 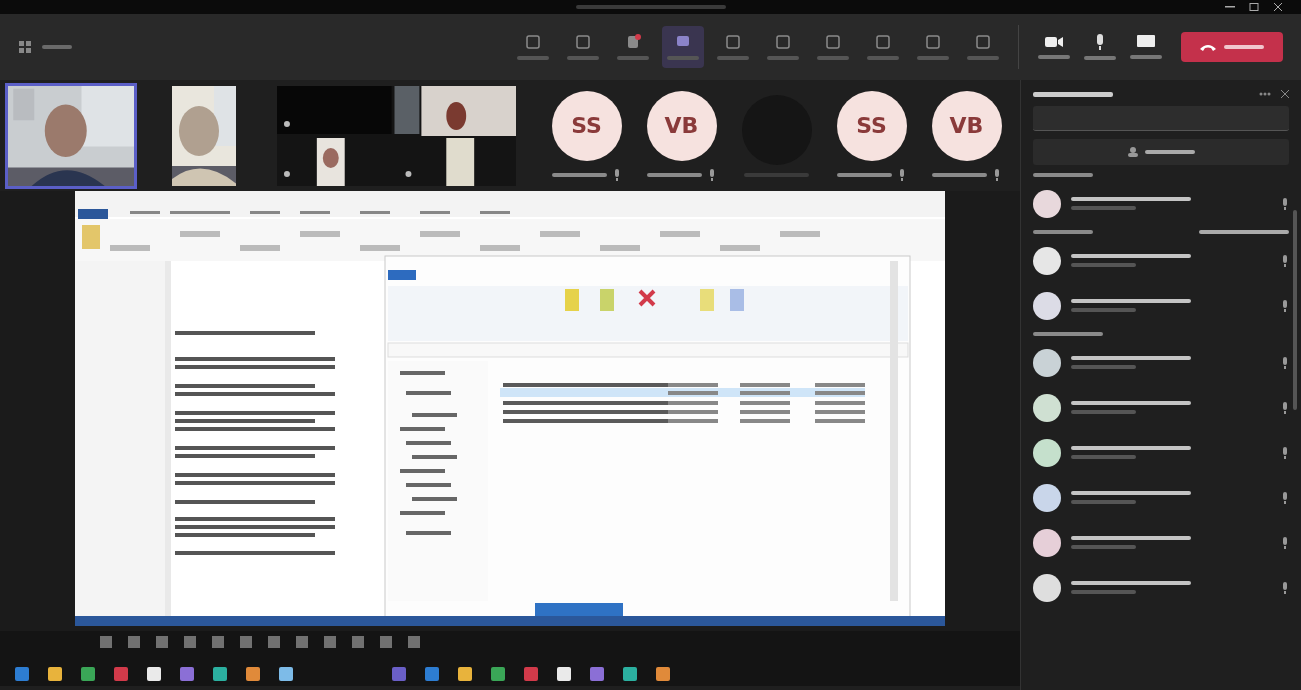 I want to click on scrollbar, so click(x=1295, y=310).